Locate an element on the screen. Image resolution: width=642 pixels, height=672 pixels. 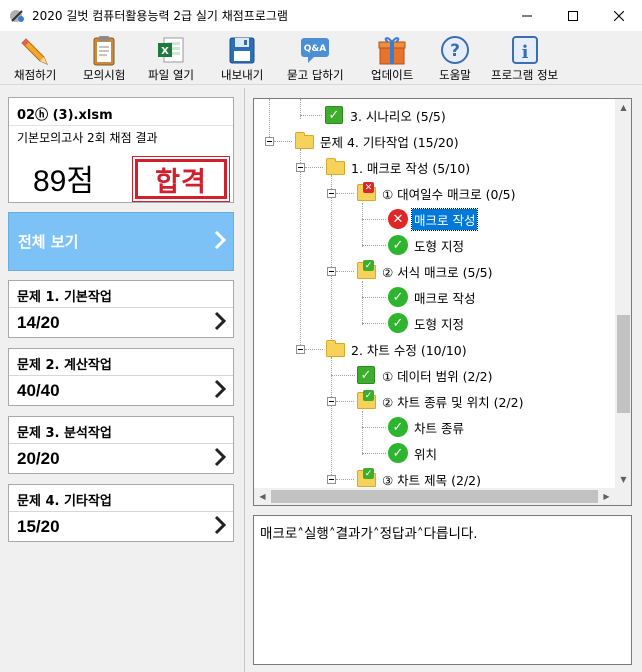
question-score: 20/20 is located at coordinates (38, 458).